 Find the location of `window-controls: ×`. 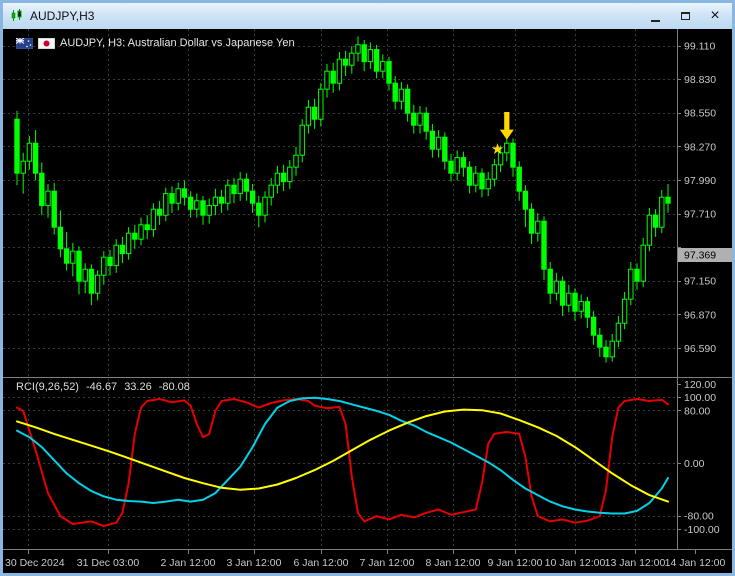

window-controls: × is located at coordinates (685, 16).